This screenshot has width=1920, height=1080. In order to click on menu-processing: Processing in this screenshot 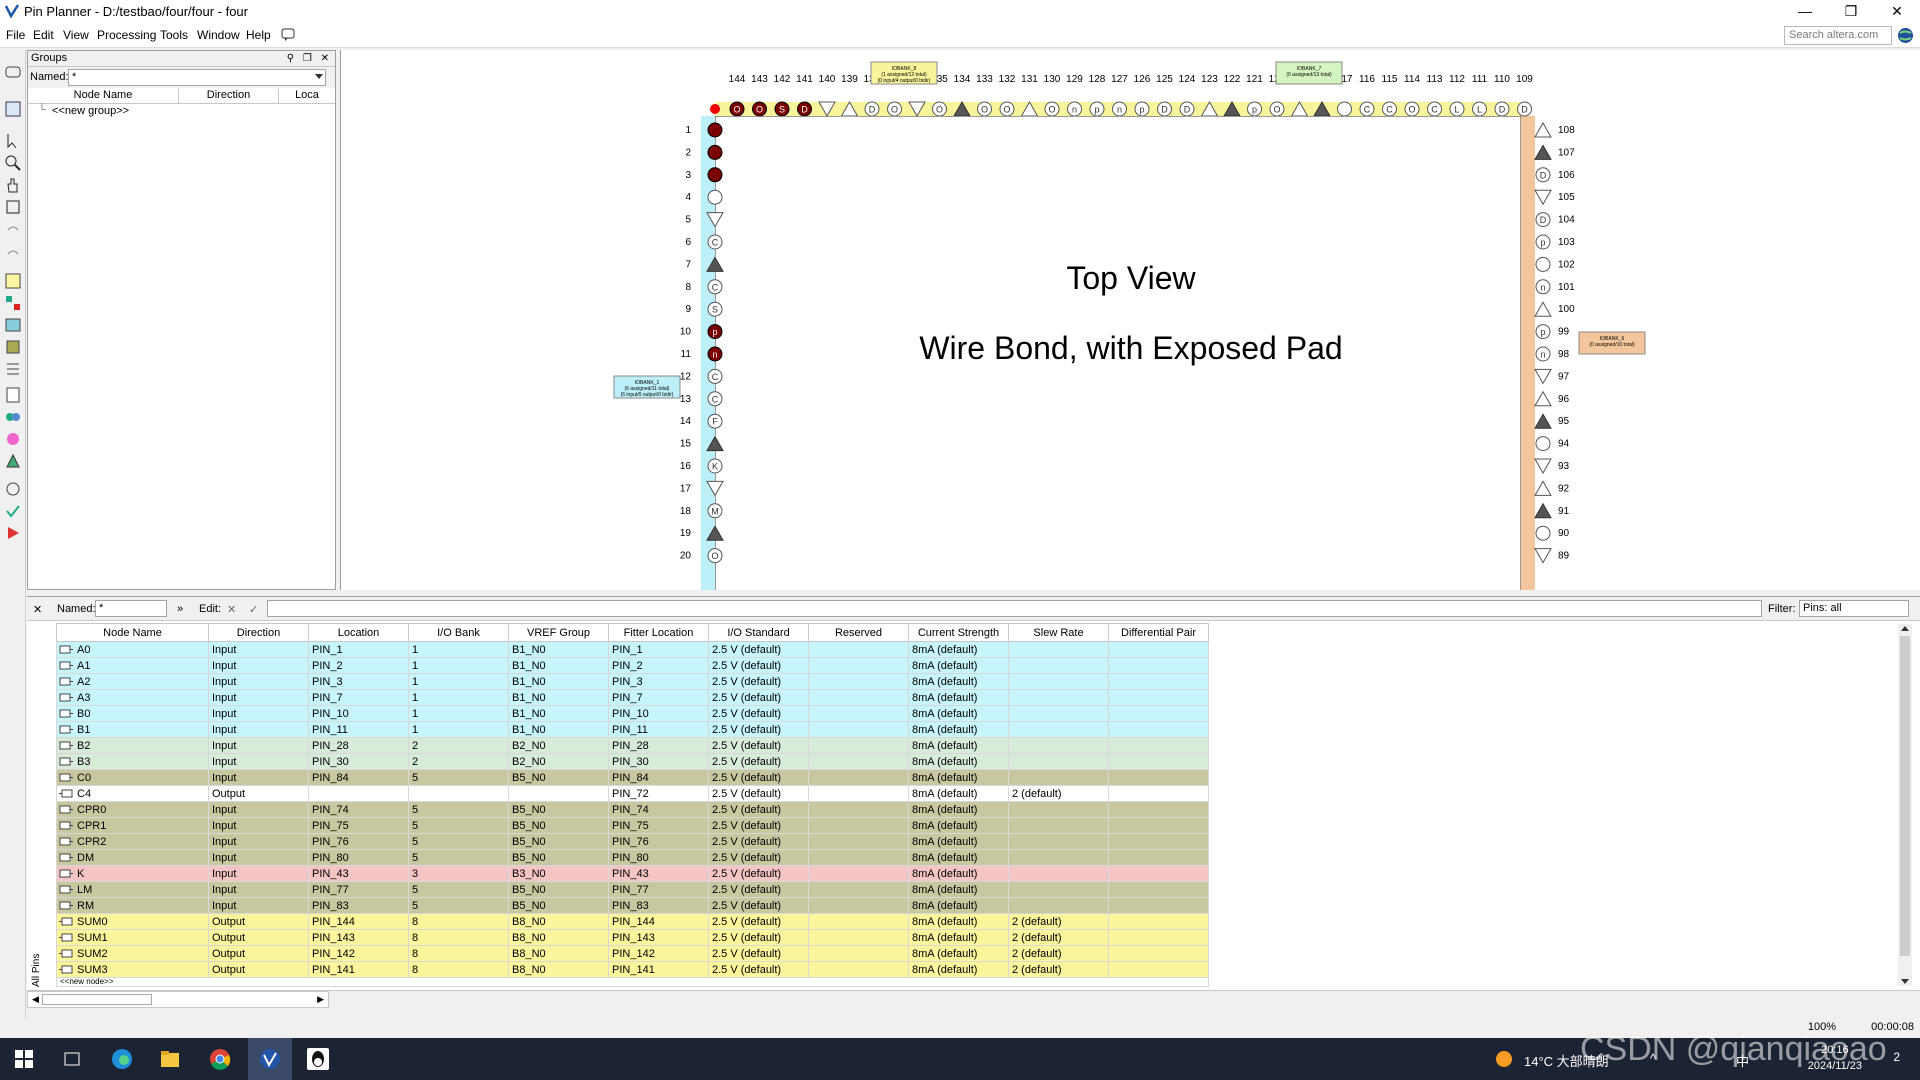, I will do `click(126, 35)`.